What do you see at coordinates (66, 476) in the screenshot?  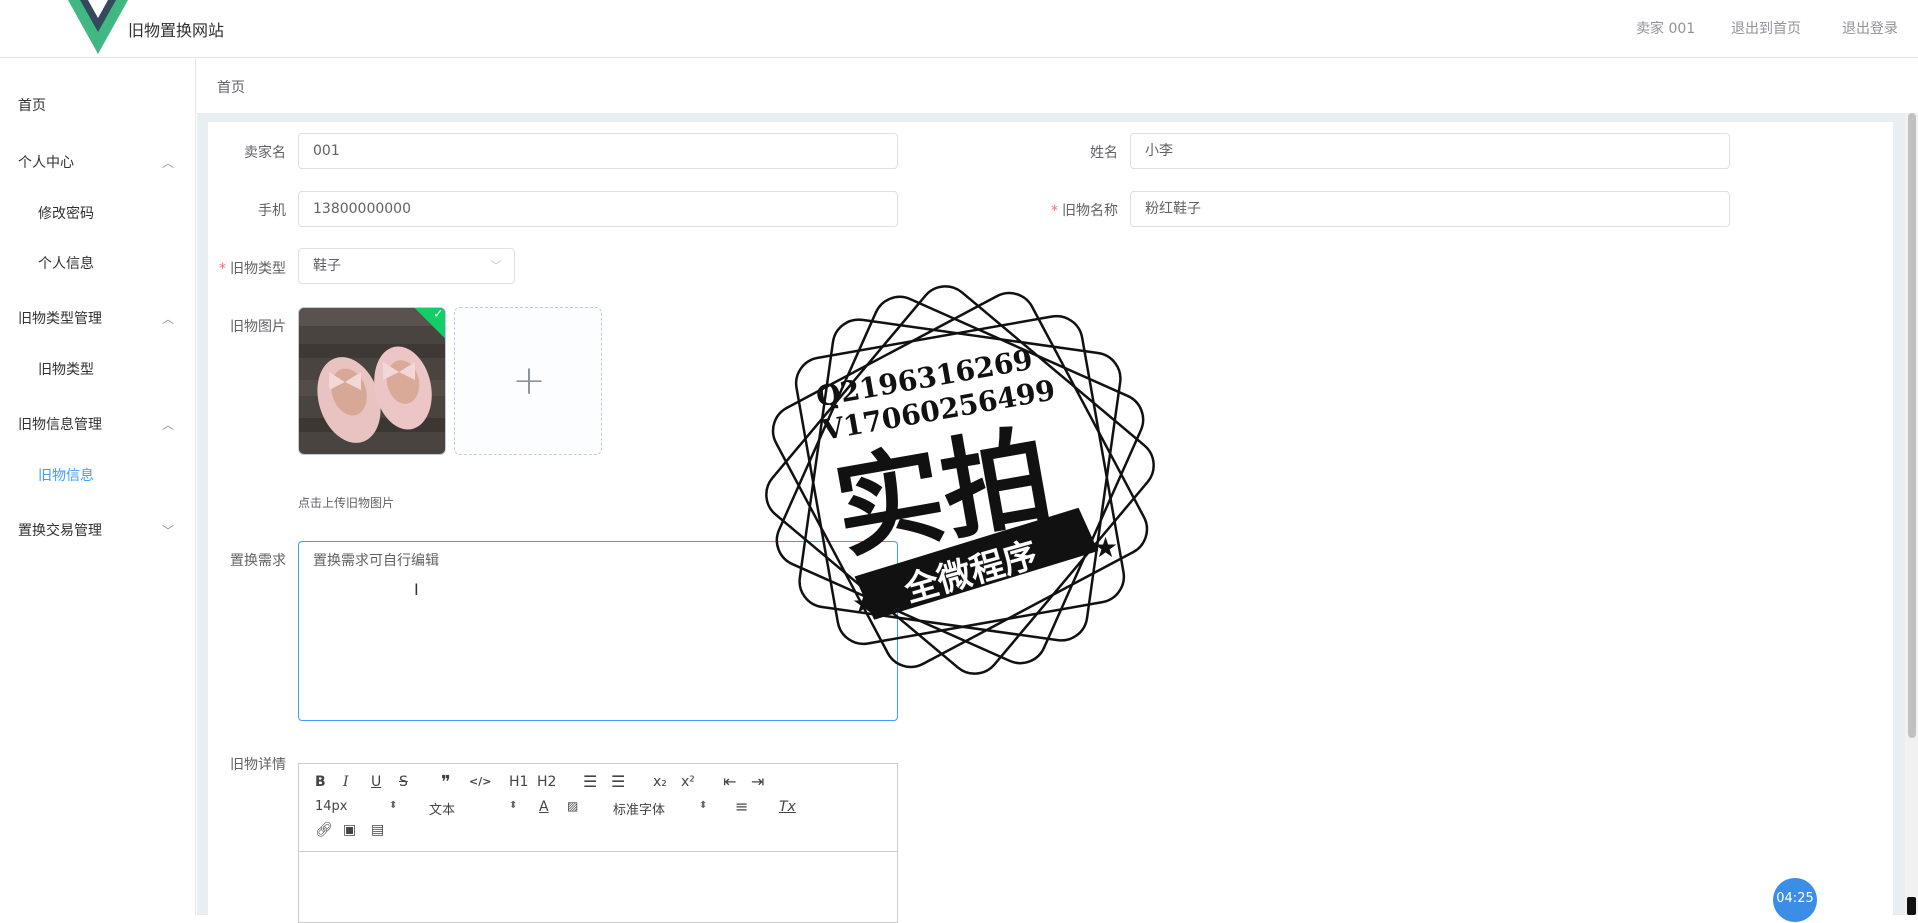 I see `sidebar-item-label: 旧物信息` at bounding box center [66, 476].